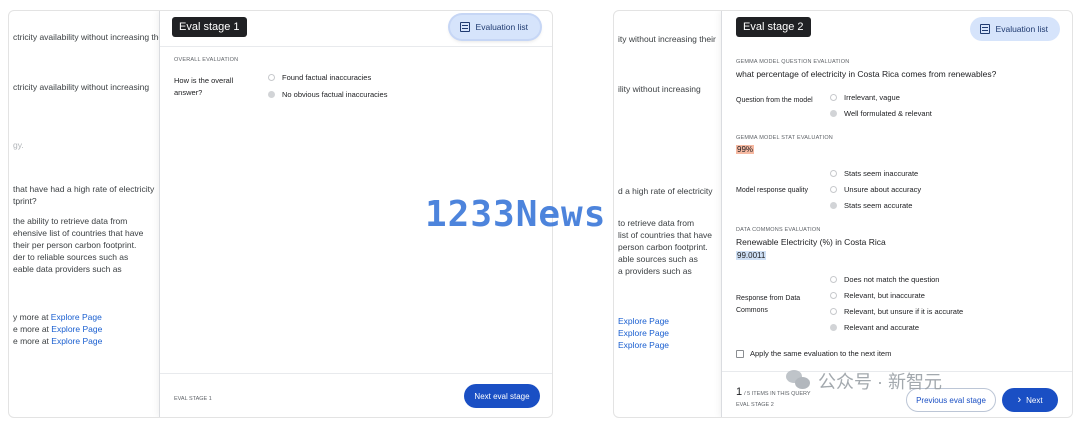  I want to click on button-label: Next, so click(1034, 400).